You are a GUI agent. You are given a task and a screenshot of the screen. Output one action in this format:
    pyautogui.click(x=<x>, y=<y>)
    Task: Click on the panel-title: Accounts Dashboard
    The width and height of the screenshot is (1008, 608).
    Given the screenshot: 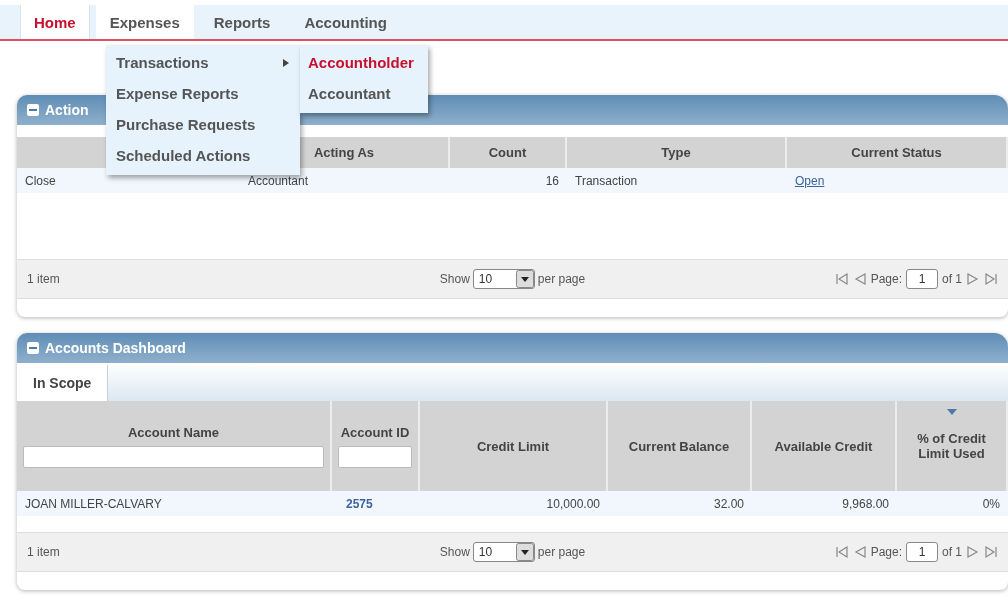 What is the action you would take?
    pyautogui.click(x=115, y=348)
    